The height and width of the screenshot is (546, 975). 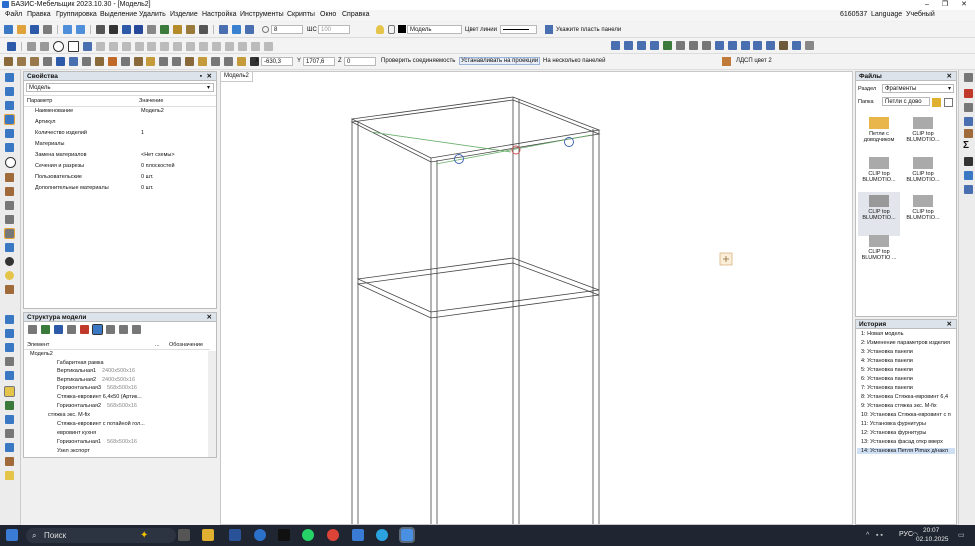 What do you see at coordinates (968, 133) in the screenshot?
I see `right-tool-5-icon` at bounding box center [968, 133].